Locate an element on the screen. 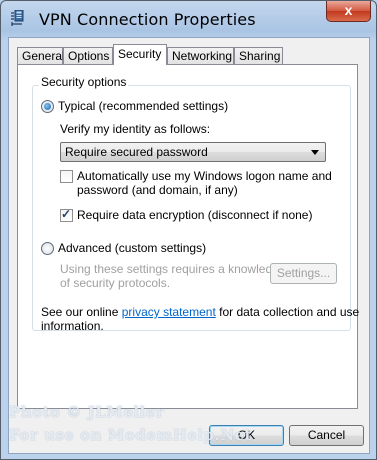 Image resolution: width=377 pixels, height=460 pixels. close-button: x is located at coordinates (348, 11).